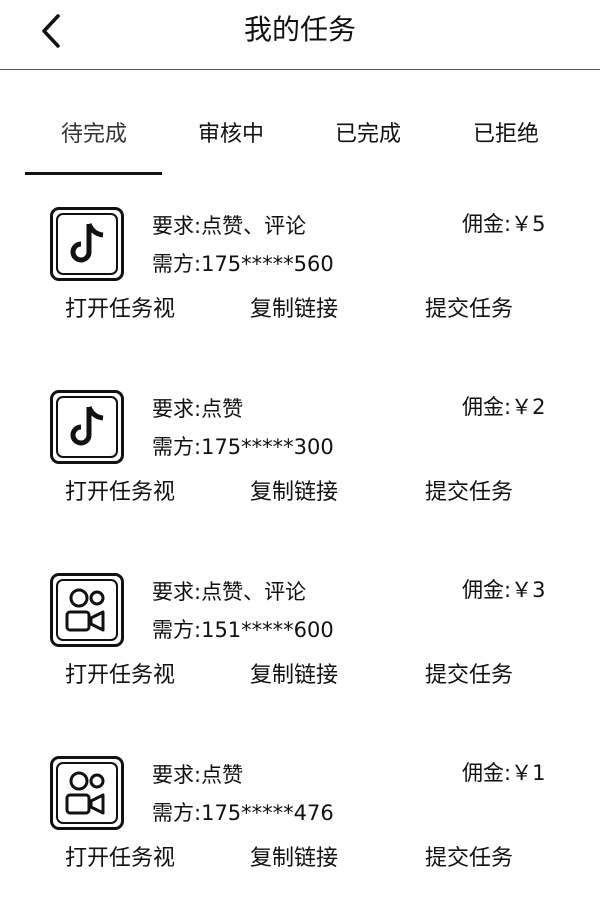 This screenshot has width=600, height=916. I want to click on task-poster: 需方:175*****476, so click(243, 813).